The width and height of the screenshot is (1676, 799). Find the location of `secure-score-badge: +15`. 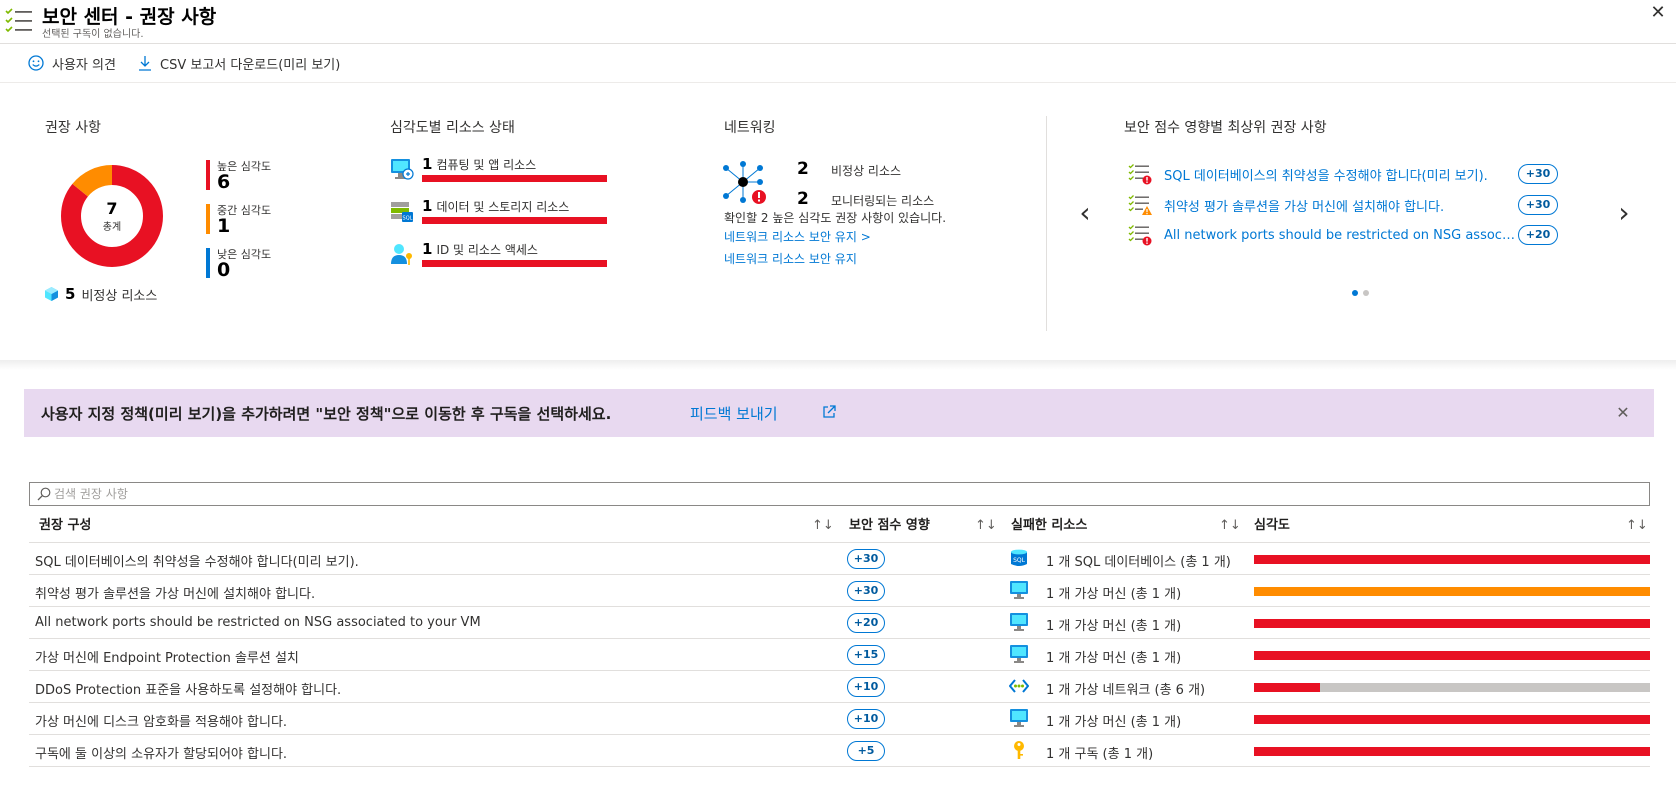

secure-score-badge: +15 is located at coordinates (866, 655).